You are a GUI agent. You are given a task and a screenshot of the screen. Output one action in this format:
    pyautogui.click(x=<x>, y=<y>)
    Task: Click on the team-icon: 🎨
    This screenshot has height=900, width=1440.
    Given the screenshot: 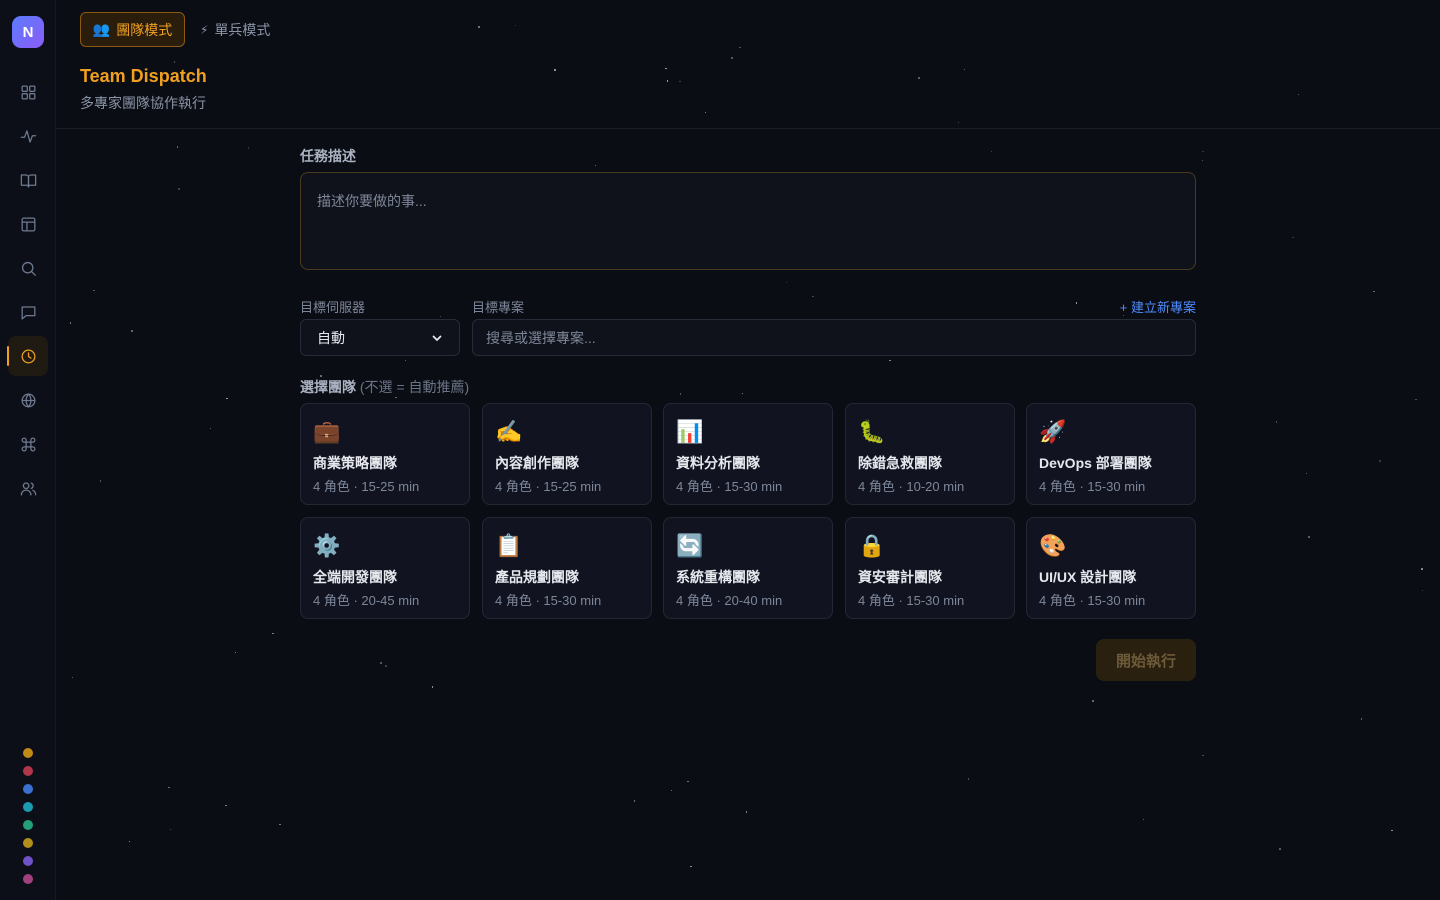 What is the action you would take?
    pyautogui.click(x=1053, y=545)
    